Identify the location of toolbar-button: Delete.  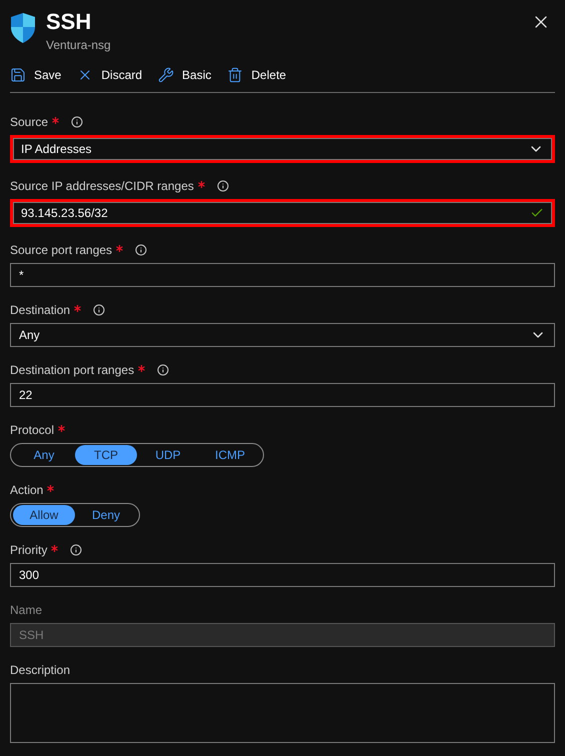
(256, 75).